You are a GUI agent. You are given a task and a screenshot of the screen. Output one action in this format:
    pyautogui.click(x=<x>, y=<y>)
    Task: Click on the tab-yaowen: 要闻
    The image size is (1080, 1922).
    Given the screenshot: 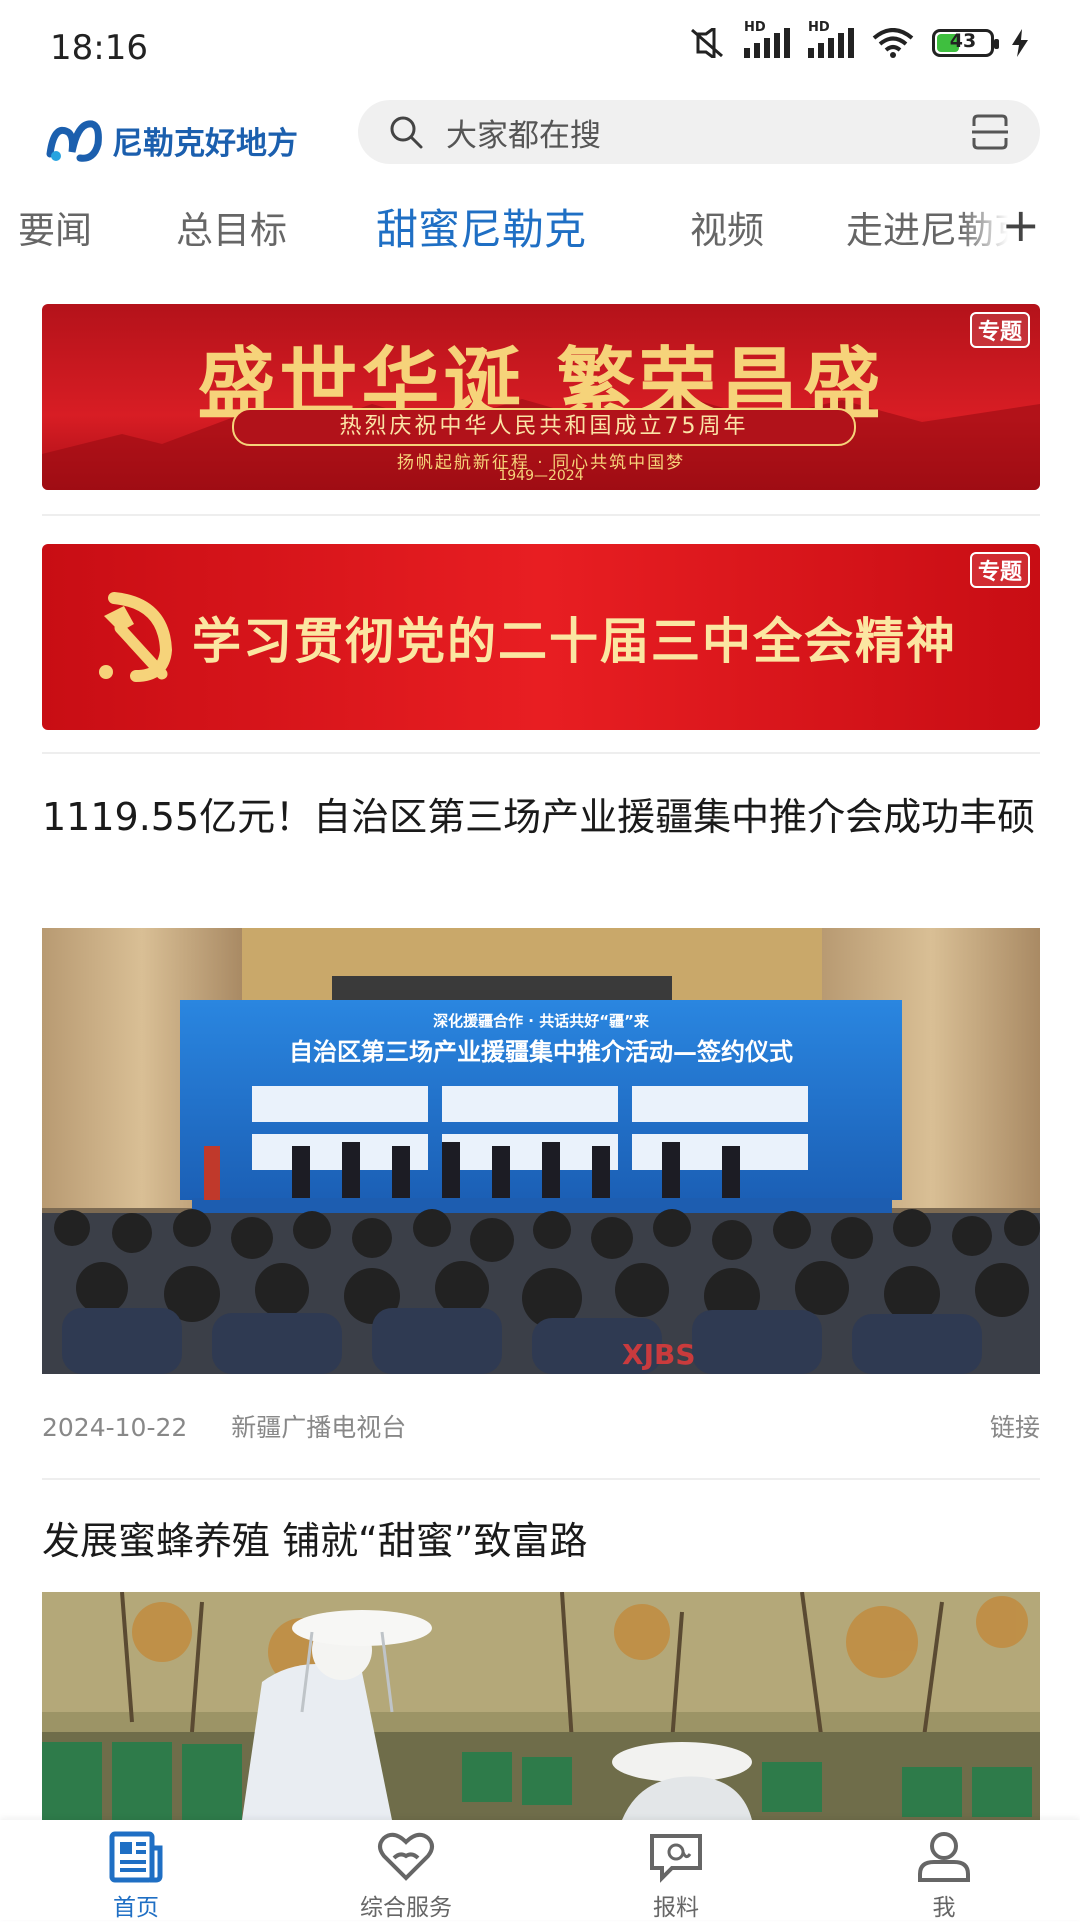 What is the action you would take?
    pyautogui.click(x=55, y=227)
    